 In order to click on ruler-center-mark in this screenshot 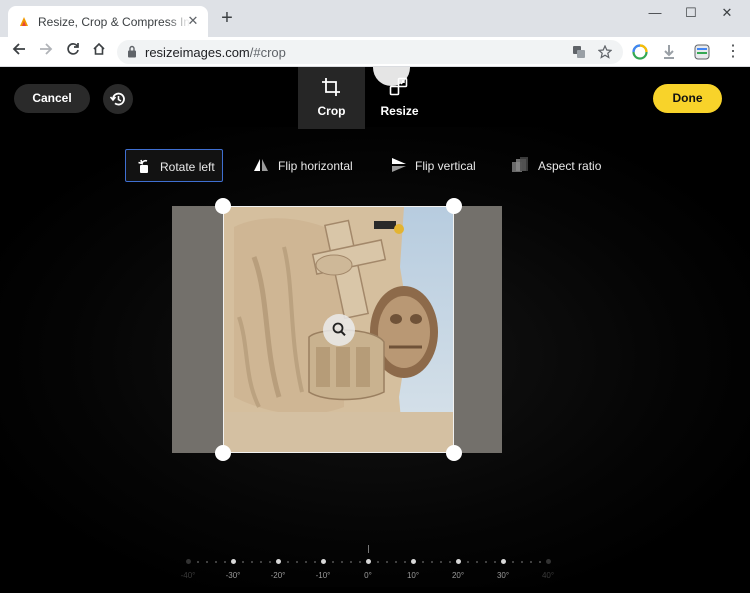, I will do `click(368, 549)`.